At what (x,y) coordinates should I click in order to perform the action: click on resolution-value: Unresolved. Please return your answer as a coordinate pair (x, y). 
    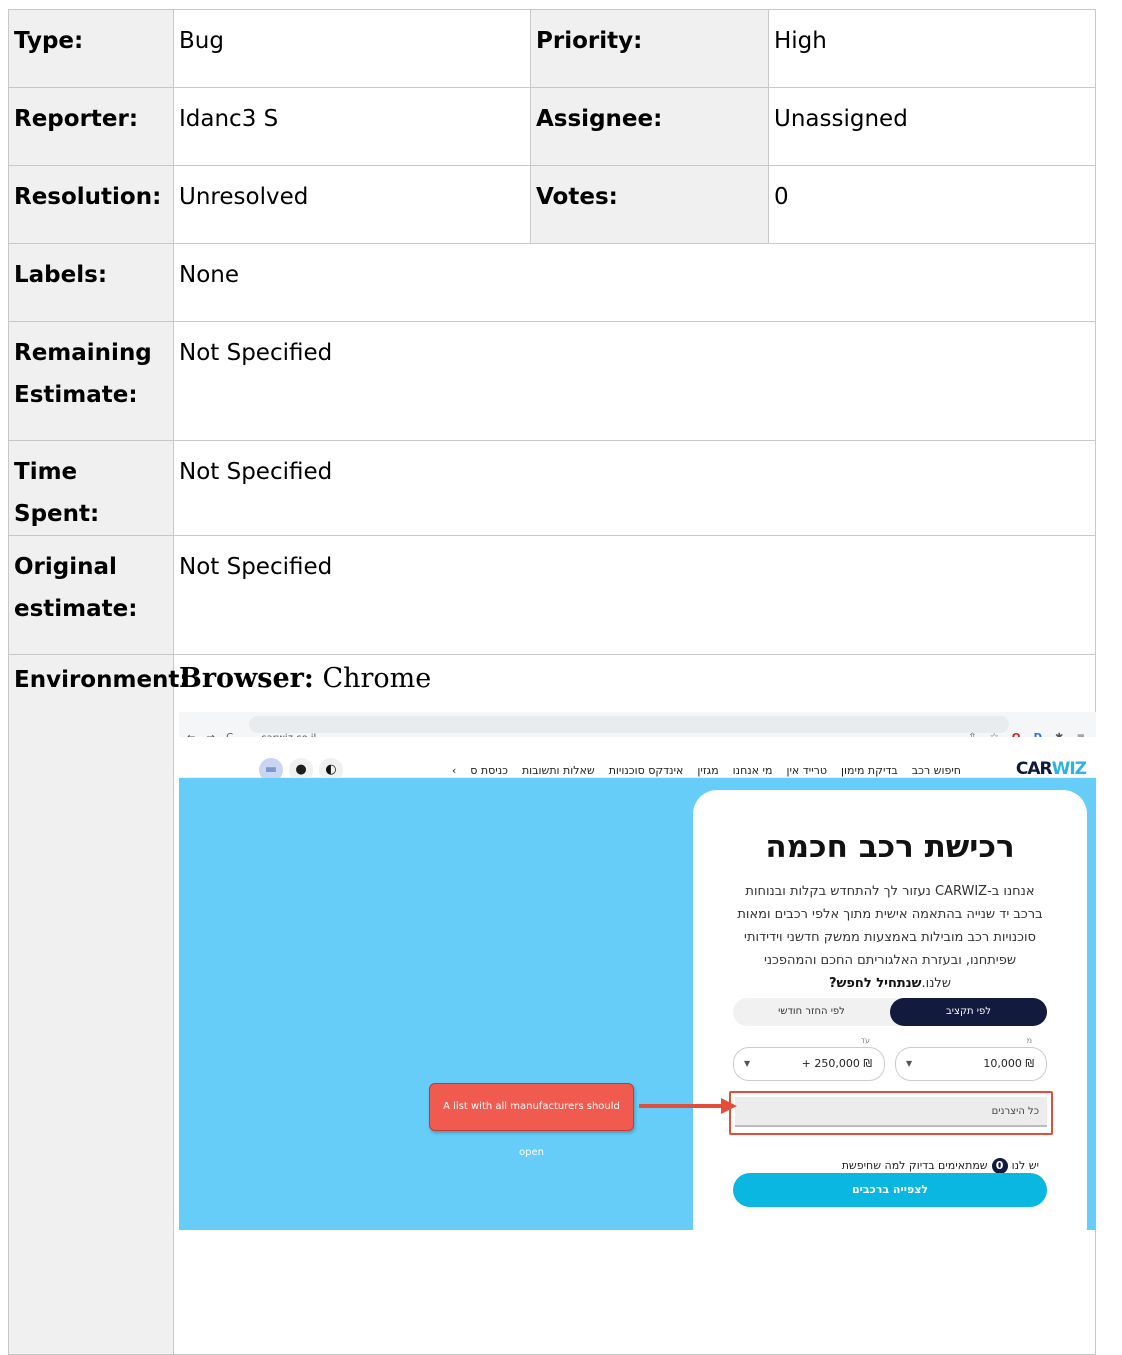
    Looking at the image, I should click on (352, 204).